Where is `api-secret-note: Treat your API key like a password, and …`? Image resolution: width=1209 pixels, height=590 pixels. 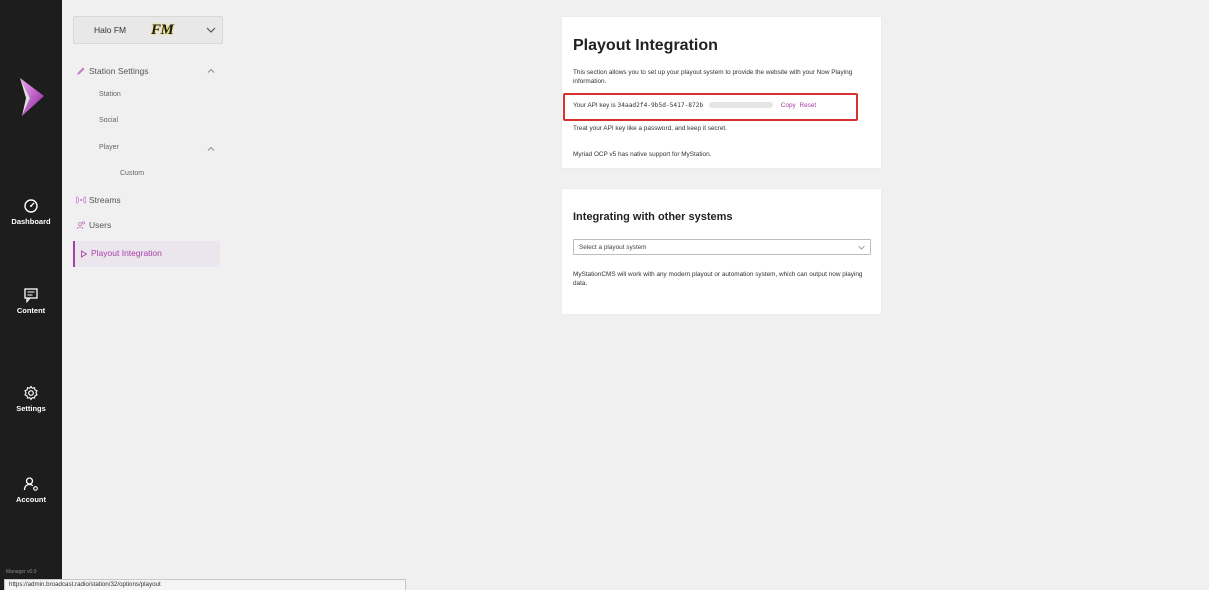 api-secret-note: Treat your API key like a password, and … is located at coordinates (650, 128).